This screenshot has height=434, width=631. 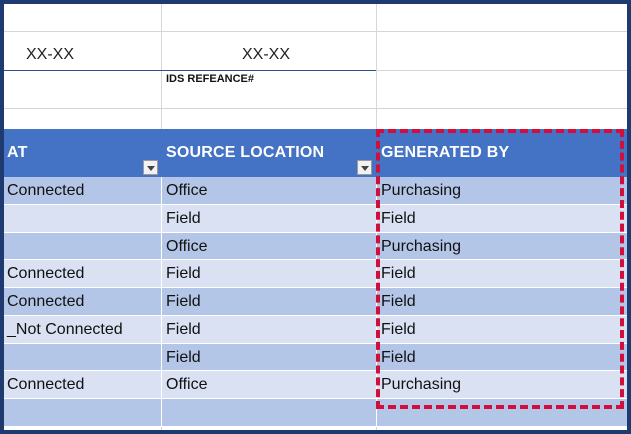 What do you see at coordinates (266, 55) in the screenshot?
I see `code-cell-middle: XX-XX` at bounding box center [266, 55].